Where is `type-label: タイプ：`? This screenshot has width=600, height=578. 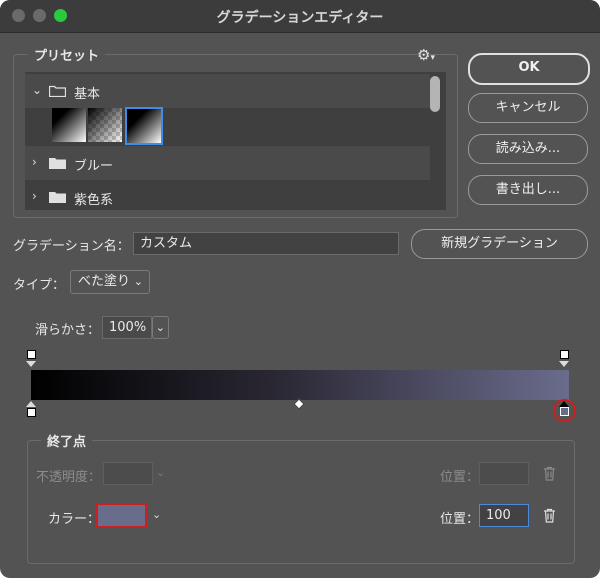
type-label: タイプ： is located at coordinates (39, 285).